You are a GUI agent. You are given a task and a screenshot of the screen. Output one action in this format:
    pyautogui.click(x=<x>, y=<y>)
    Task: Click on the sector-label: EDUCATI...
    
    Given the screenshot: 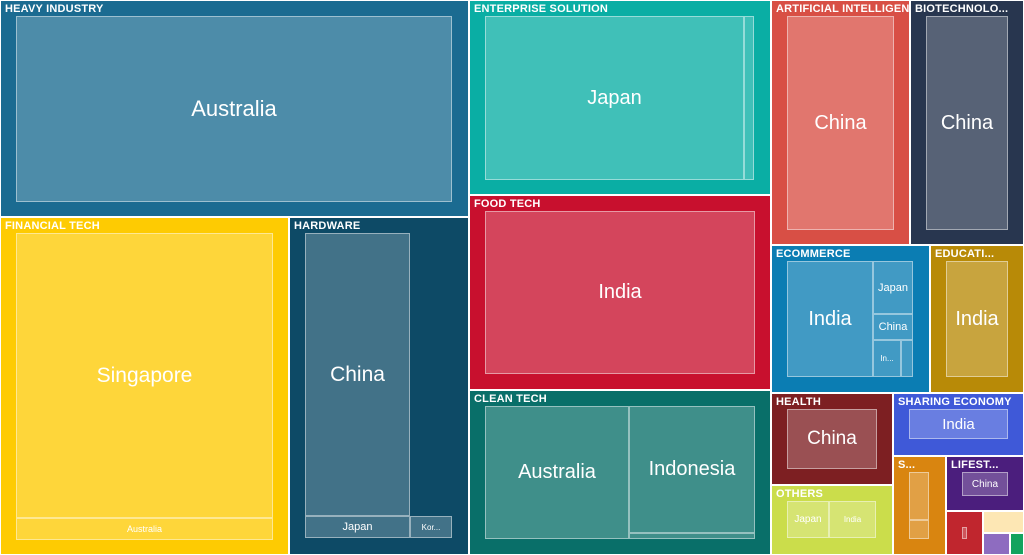 What is the action you would take?
    pyautogui.click(x=965, y=254)
    